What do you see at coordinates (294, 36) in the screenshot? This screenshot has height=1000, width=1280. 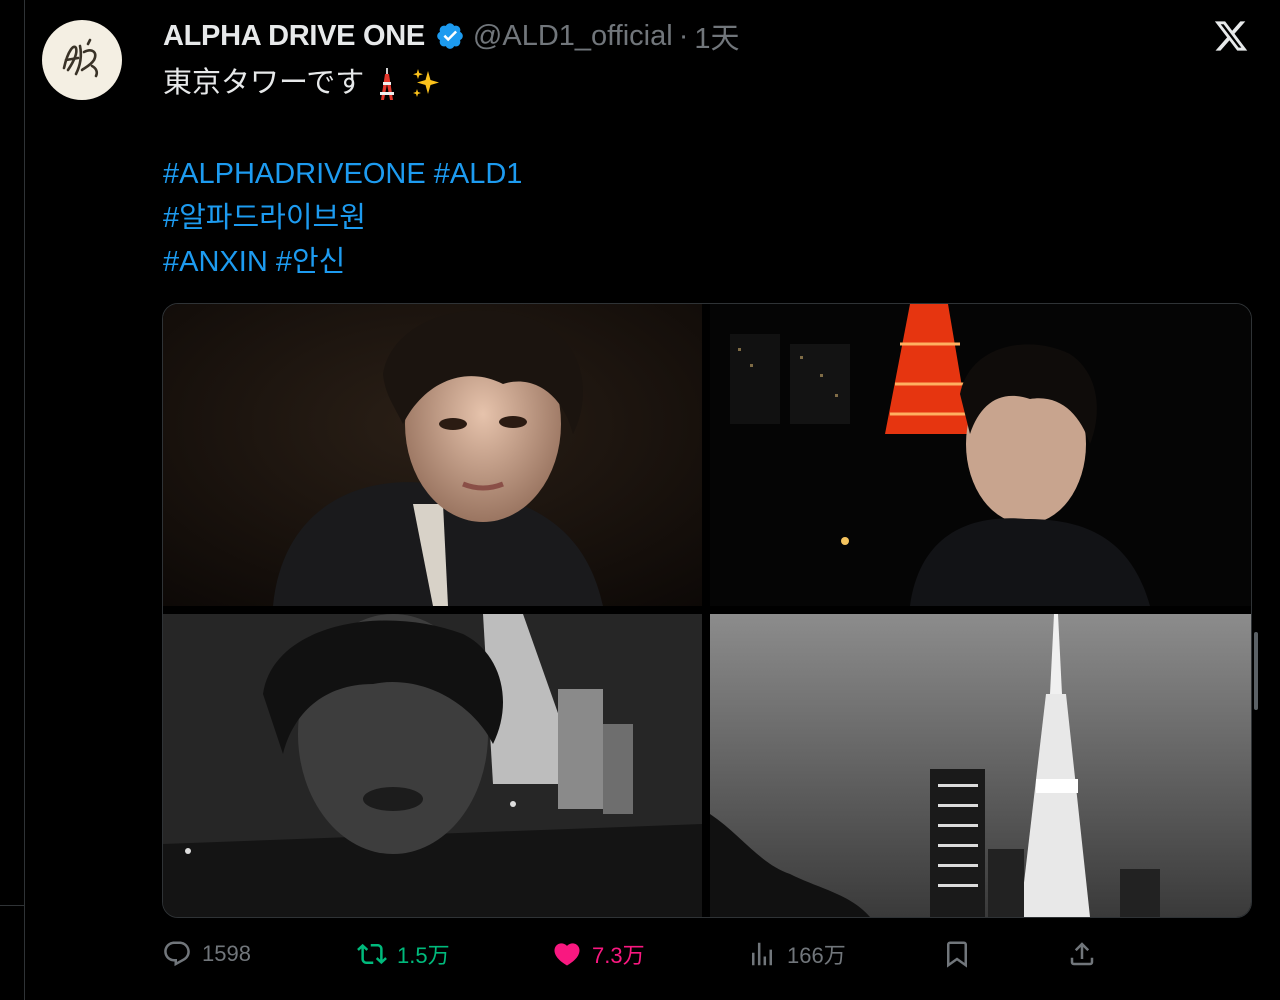 I see `display-name: ALPHA DRIVE ONE` at bounding box center [294, 36].